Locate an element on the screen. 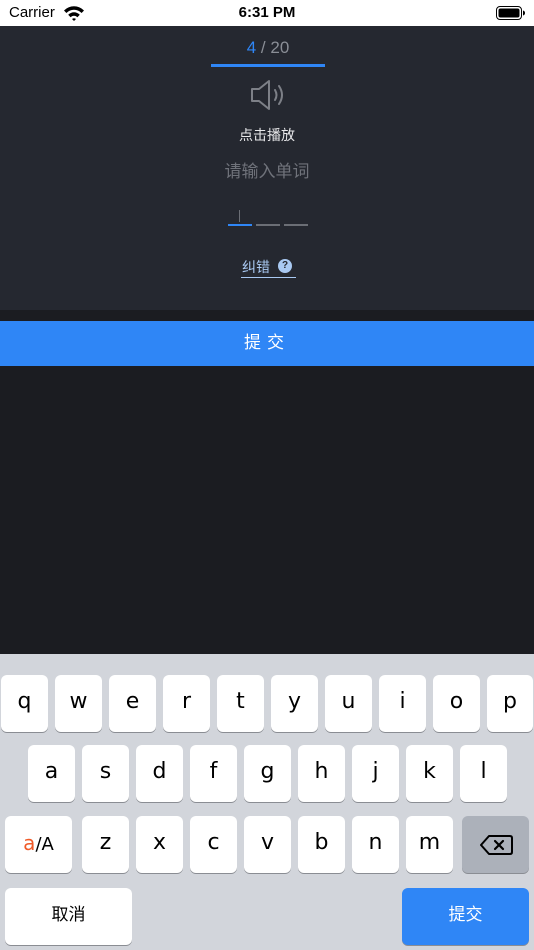 The height and width of the screenshot is (950, 534). word-input is located at coordinates (267, 172).